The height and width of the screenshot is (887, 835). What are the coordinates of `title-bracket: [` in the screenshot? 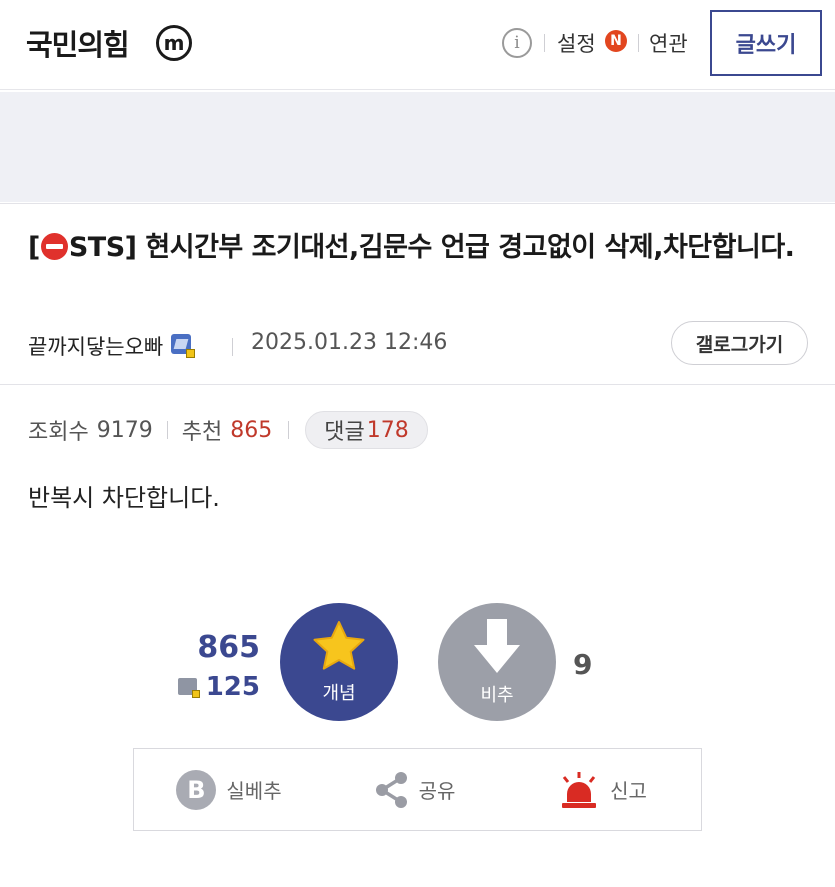 It's located at (34, 247).